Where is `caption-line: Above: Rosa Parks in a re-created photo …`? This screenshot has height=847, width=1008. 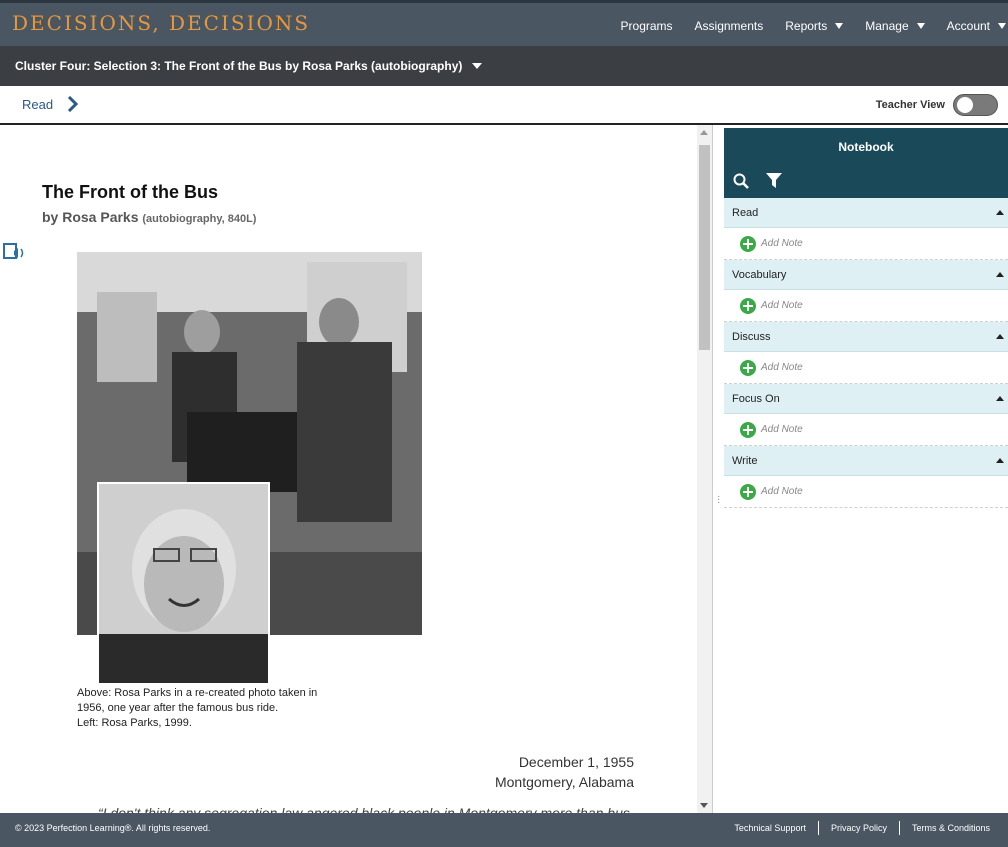 caption-line: Above: Rosa Parks in a re-created photo … is located at coordinates (197, 693).